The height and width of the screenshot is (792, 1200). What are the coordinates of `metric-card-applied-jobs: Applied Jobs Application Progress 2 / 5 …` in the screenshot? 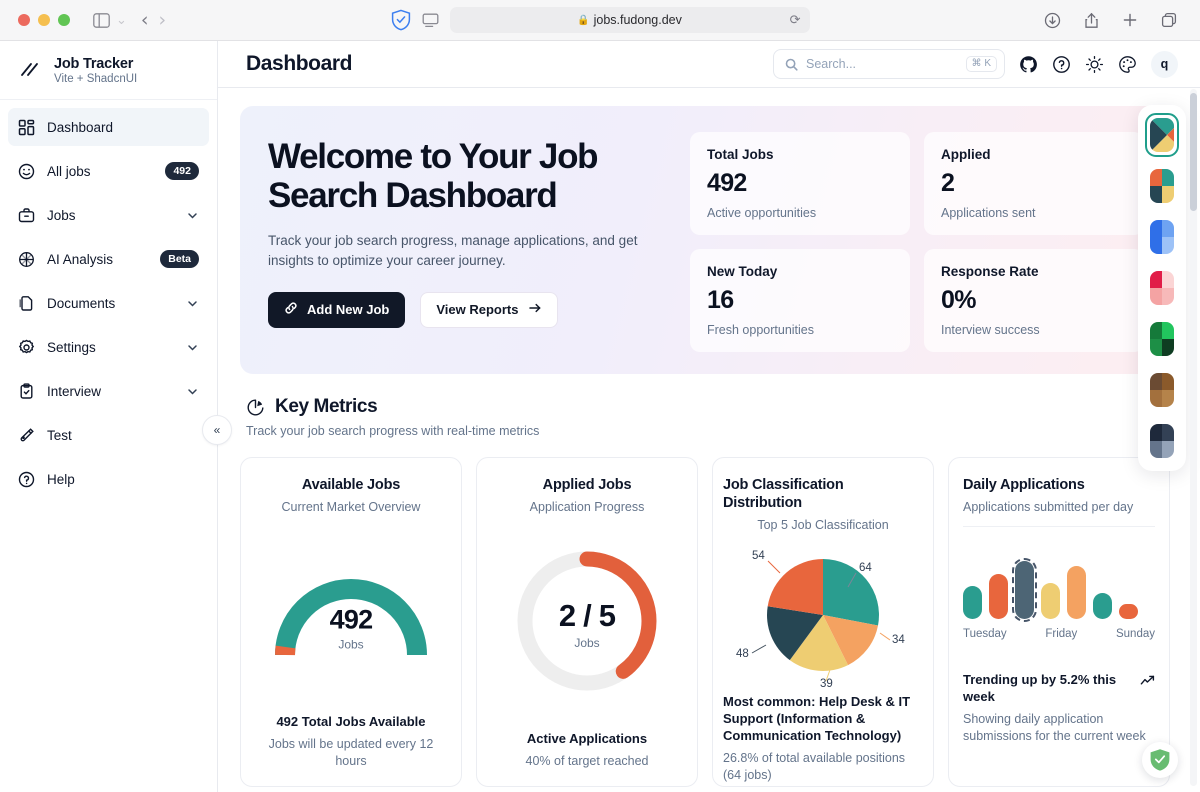 It's located at (587, 622).